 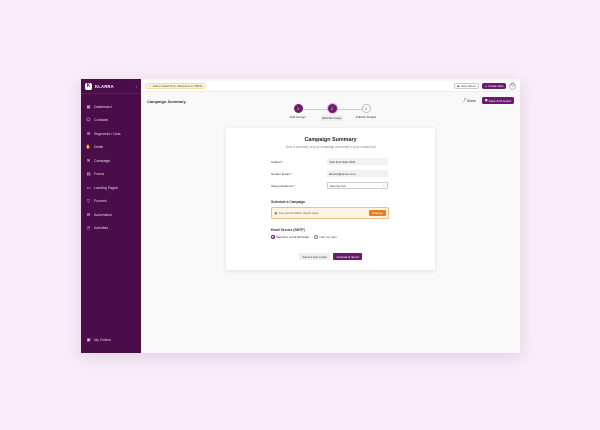 I want to click on sidebar-item-campaign: ✉ Campaign, so click(x=111, y=161).